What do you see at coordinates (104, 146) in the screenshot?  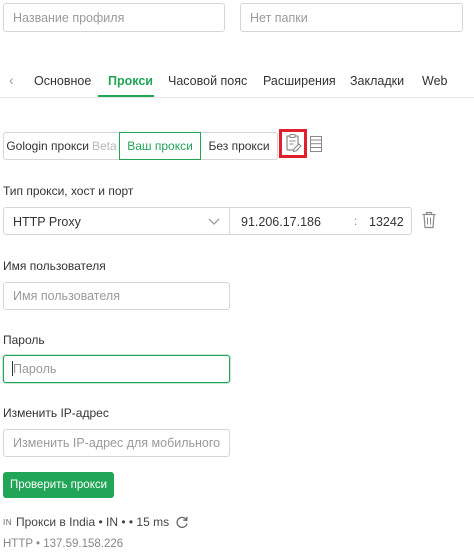 I see `beta-badge: Beta` at bounding box center [104, 146].